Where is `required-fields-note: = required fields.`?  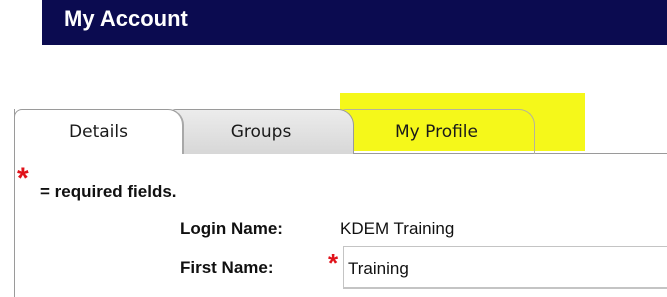 required-fields-note: = required fields. is located at coordinates (108, 191).